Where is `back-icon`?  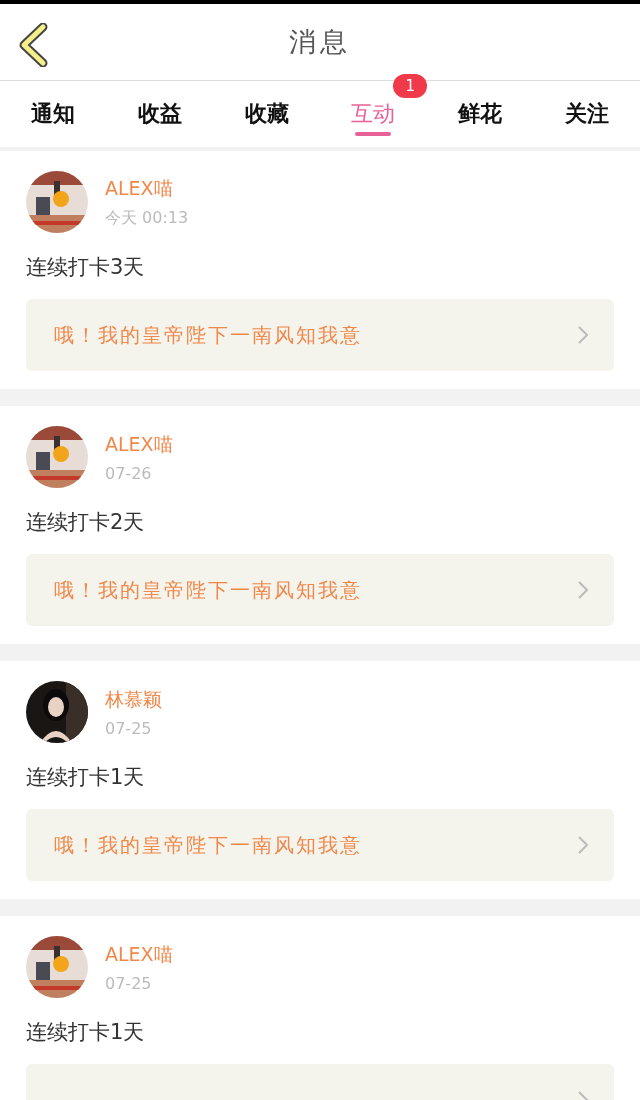 back-icon is located at coordinates (33, 45).